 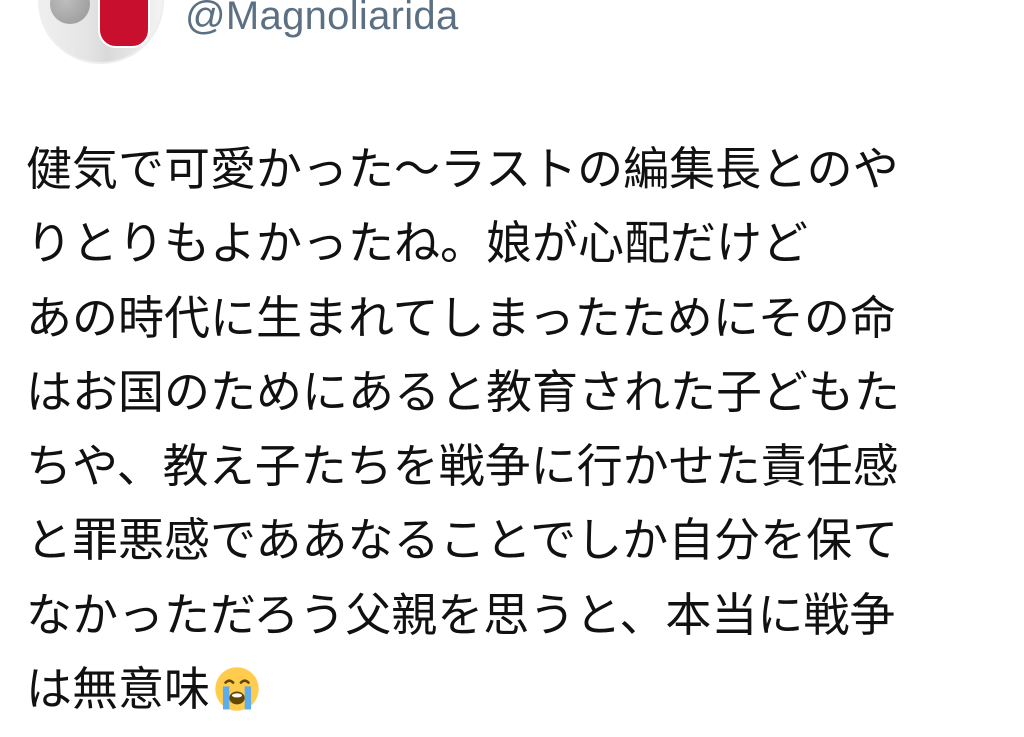 What do you see at coordinates (462, 169) in the screenshot?
I see `tweet-text-line: 健気で可愛かった〜ラストの編集長とのや` at bounding box center [462, 169].